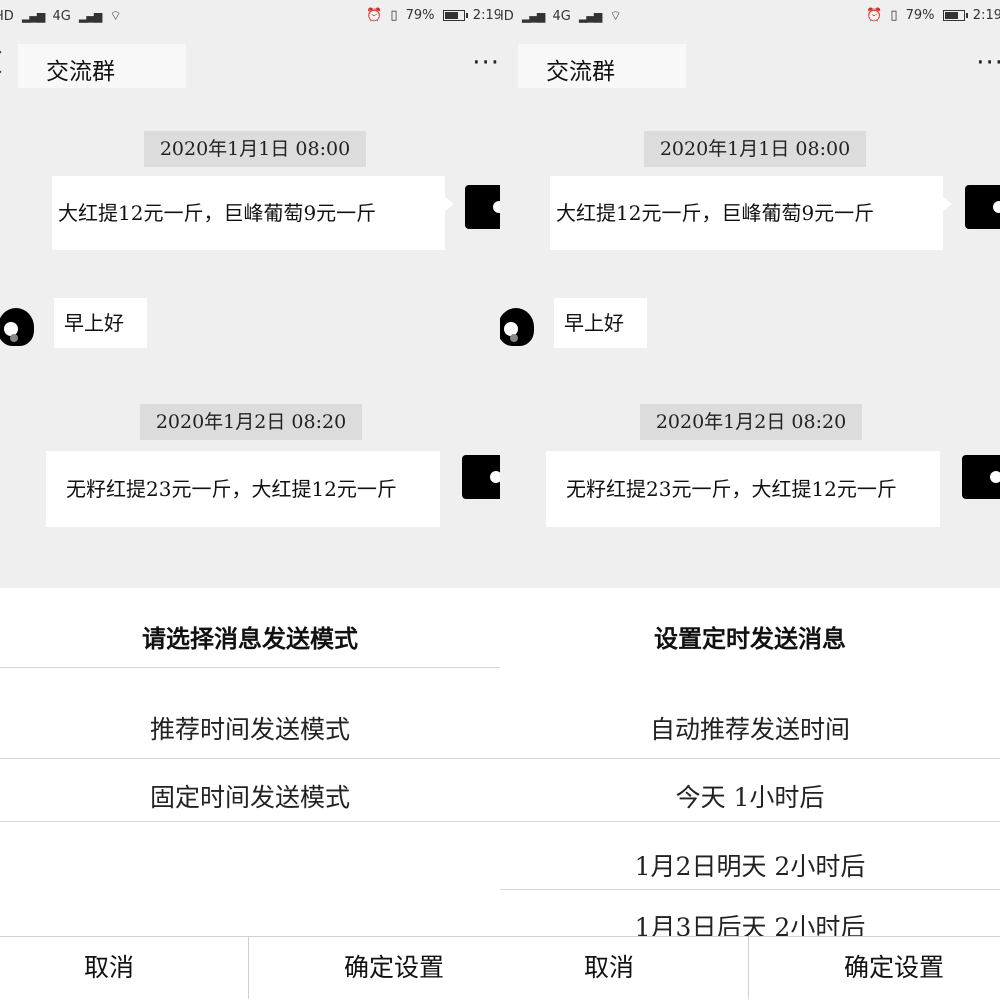 The height and width of the screenshot is (1000, 1000). Describe the element at coordinates (750, 728) in the screenshot. I see `option-auto-time: 自动推荐发送时间` at that location.